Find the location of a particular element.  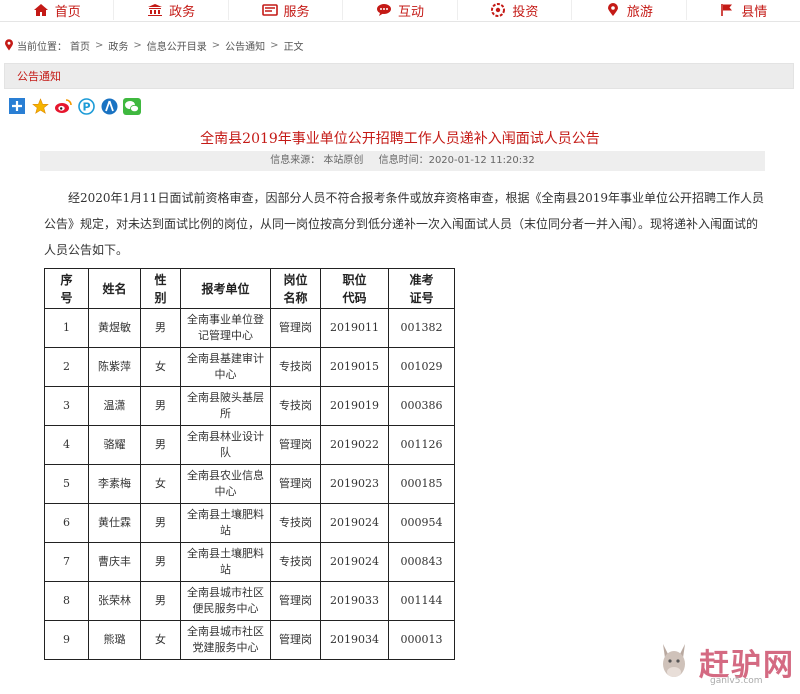

flag-icon is located at coordinates (727, 10).